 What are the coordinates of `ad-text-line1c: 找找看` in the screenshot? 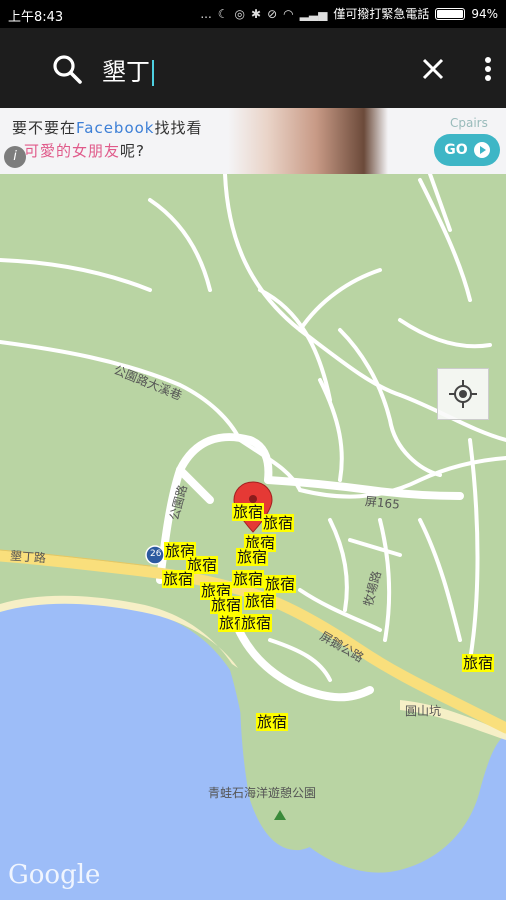 It's located at (178, 128).